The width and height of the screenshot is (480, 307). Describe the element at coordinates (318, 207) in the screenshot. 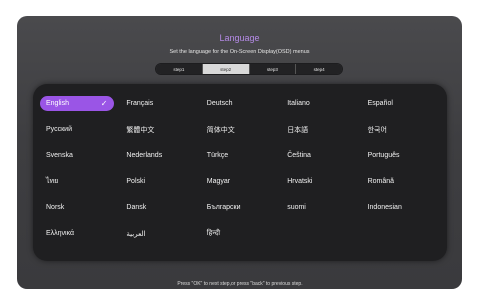

I see `language-option-suomi: suomi` at that location.